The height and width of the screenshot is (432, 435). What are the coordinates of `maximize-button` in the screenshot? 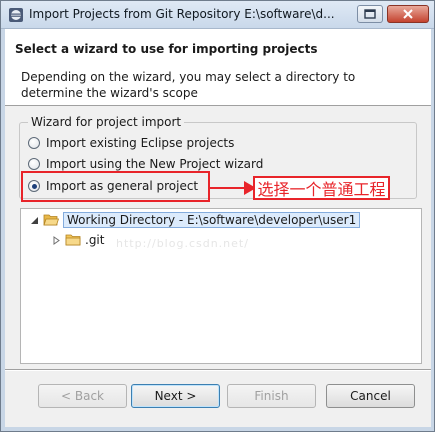 It's located at (370, 14).